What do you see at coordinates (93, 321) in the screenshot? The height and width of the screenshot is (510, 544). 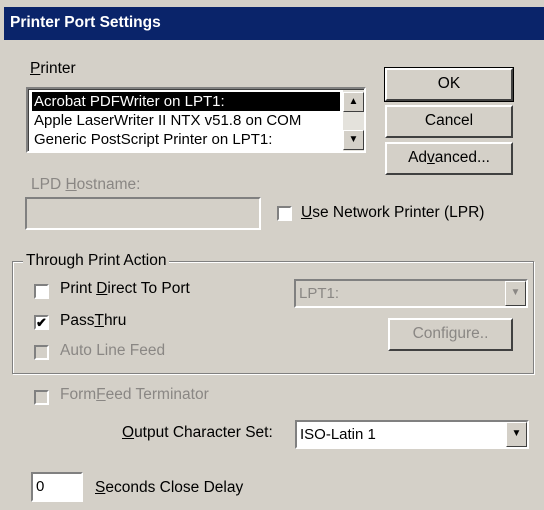 I see `passthru-label: PassThru` at bounding box center [93, 321].